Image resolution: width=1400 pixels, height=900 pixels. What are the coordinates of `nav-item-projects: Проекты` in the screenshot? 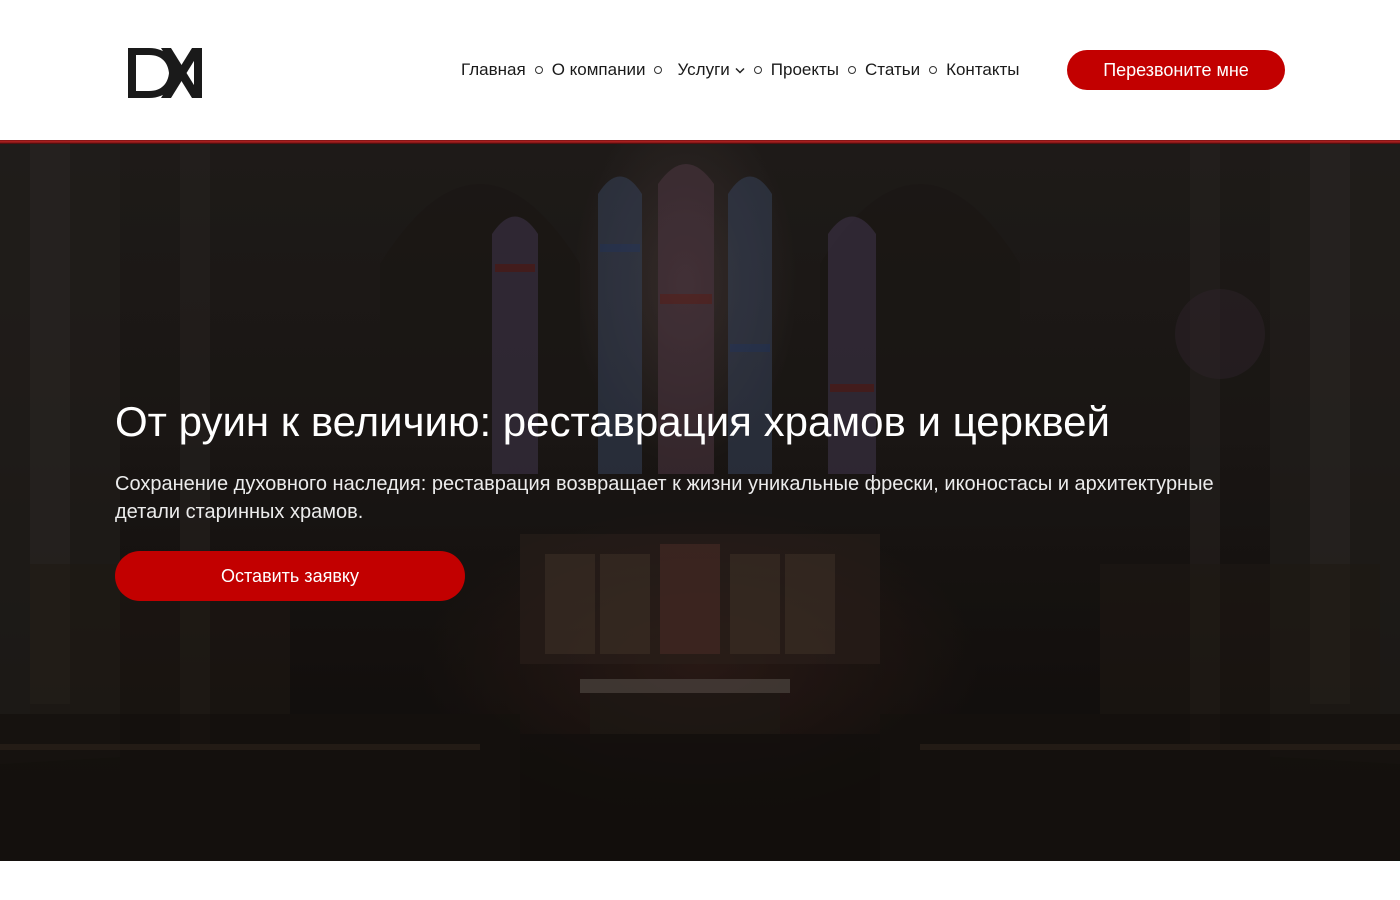 It's located at (805, 70).